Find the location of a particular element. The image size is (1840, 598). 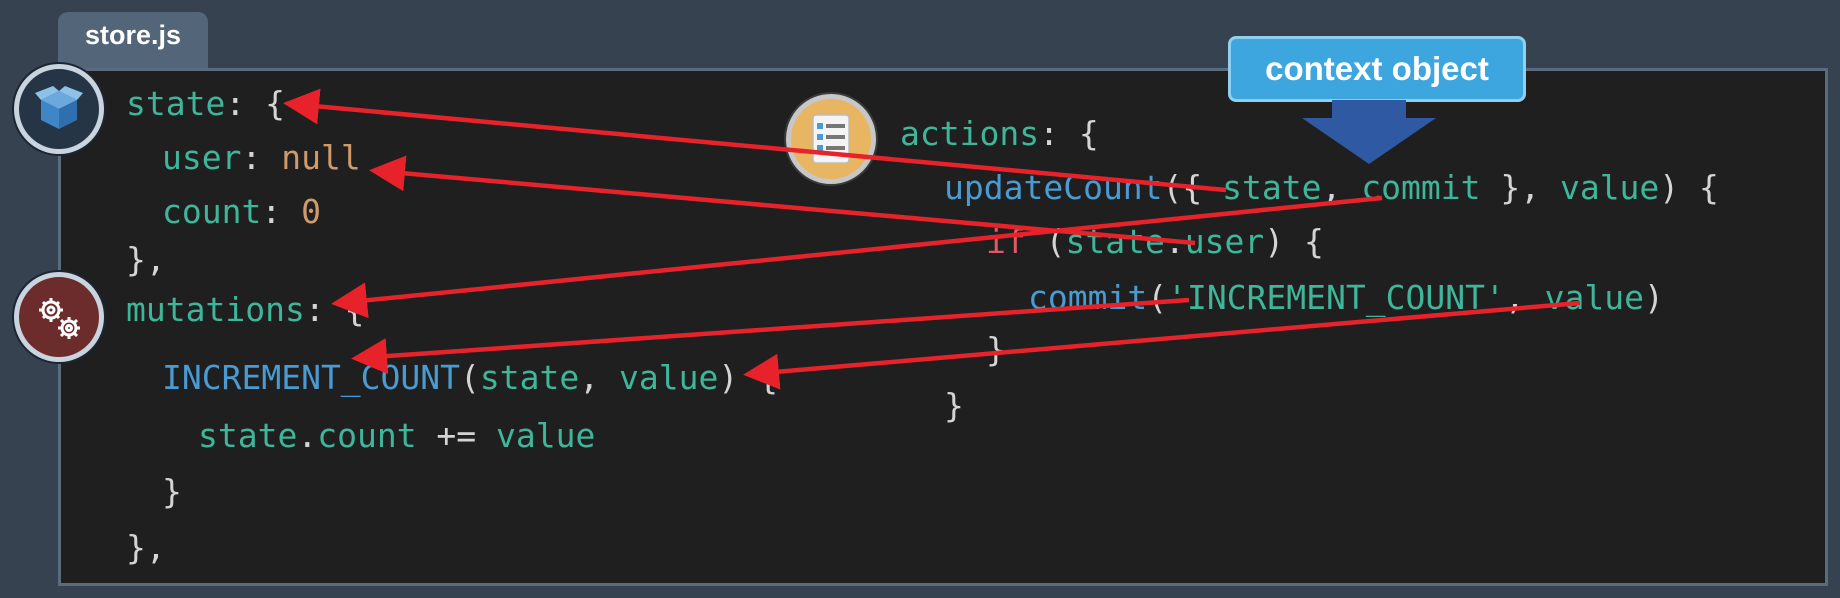

mutation-name: INCREMENT_COUNT is located at coordinates (311, 377).